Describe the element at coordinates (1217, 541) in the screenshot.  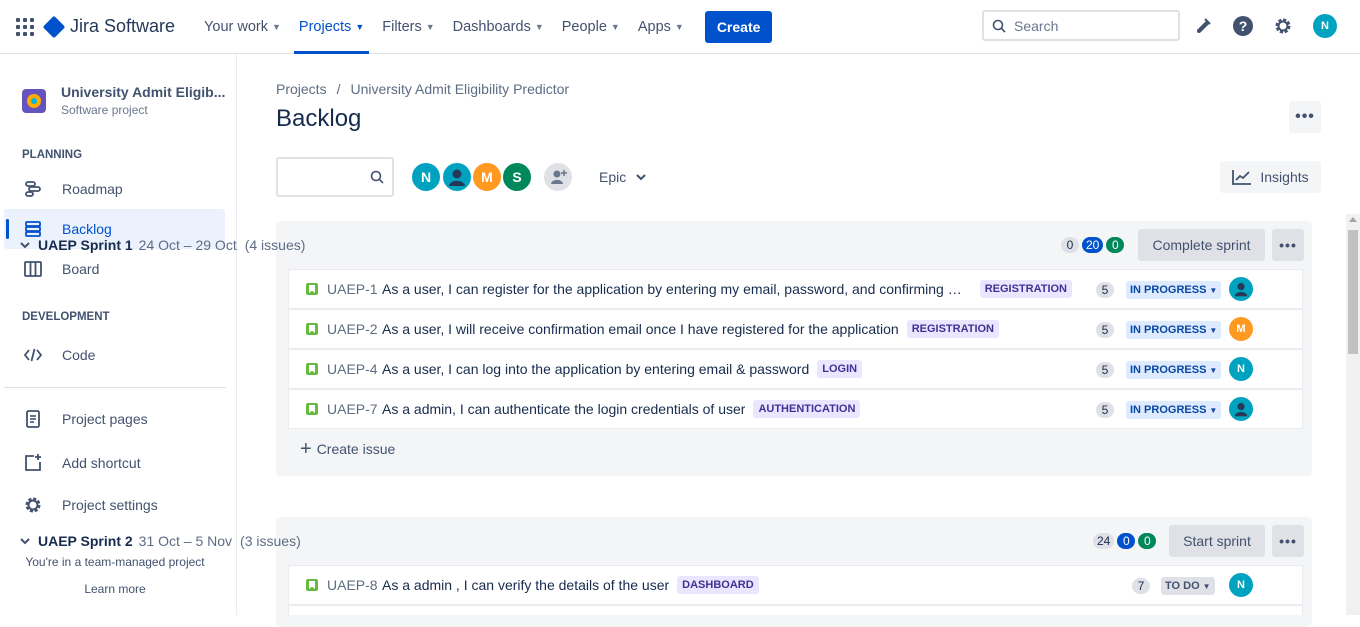
I see `start-sprint-button: Start sprint` at that location.